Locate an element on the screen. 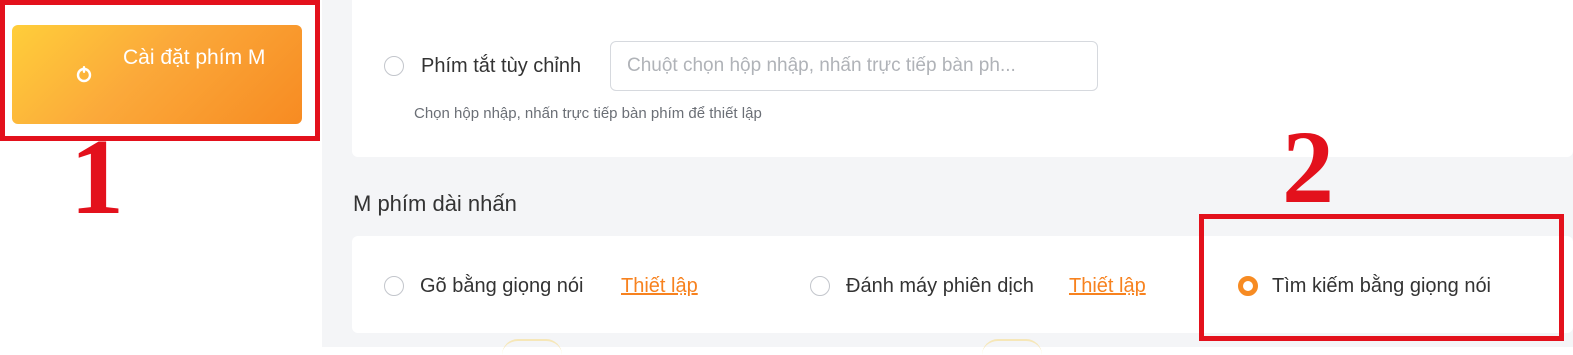 The width and height of the screenshot is (1573, 355). voice-typing-label: Gõ bằng giọng nói is located at coordinates (502, 286).